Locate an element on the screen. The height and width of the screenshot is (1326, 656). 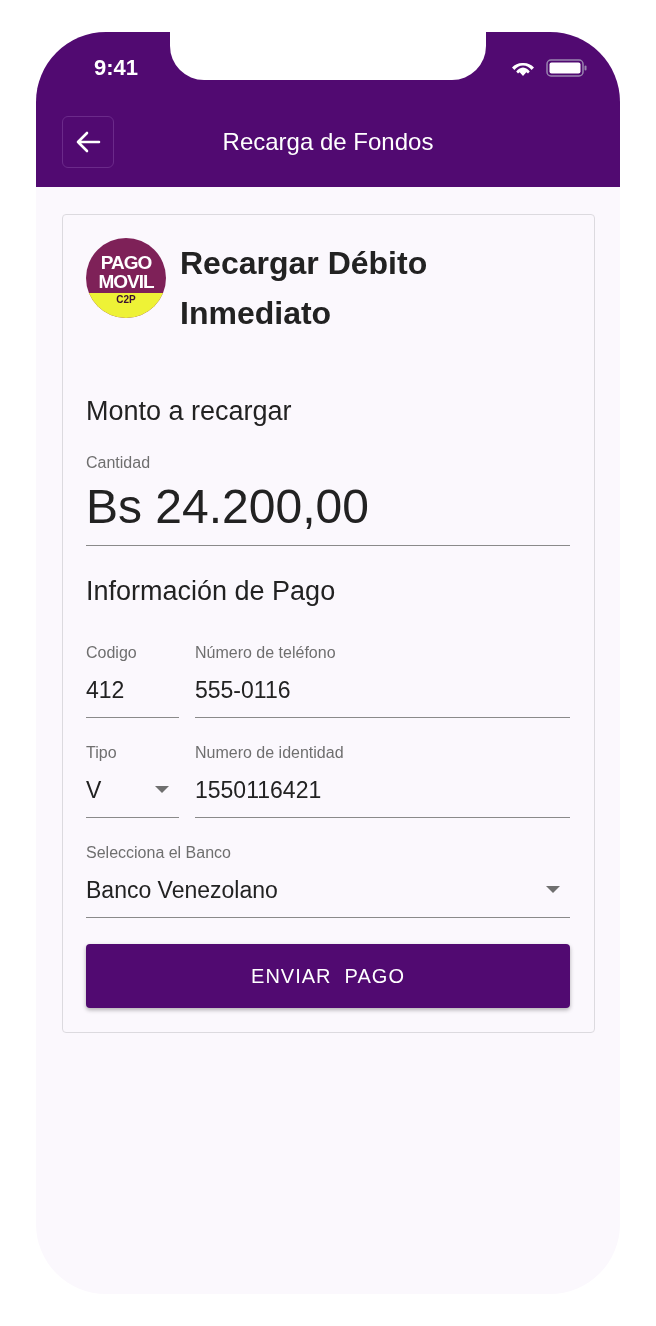
input-field: Número de teléfono 555-0116 is located at coordinates (382, 680).